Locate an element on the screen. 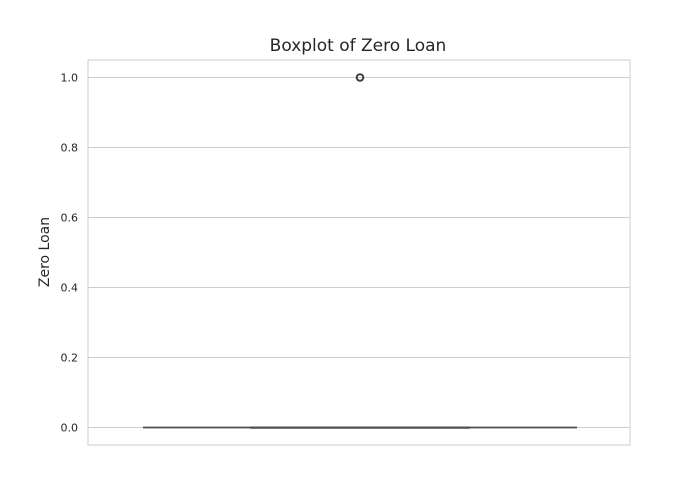 This screenshot has height=500, width=700. chart-title: Boxplot of Zero Loan is located at coordinates (358, 46).